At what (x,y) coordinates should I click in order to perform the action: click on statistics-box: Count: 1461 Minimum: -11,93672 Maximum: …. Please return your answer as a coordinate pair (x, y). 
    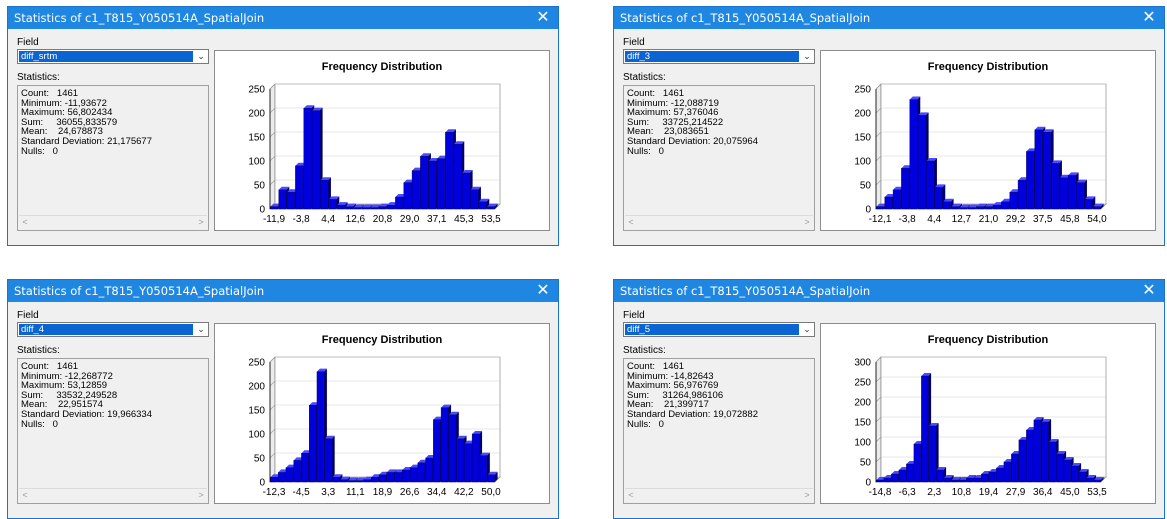
    Looking at the image, I should click on (113, 158).